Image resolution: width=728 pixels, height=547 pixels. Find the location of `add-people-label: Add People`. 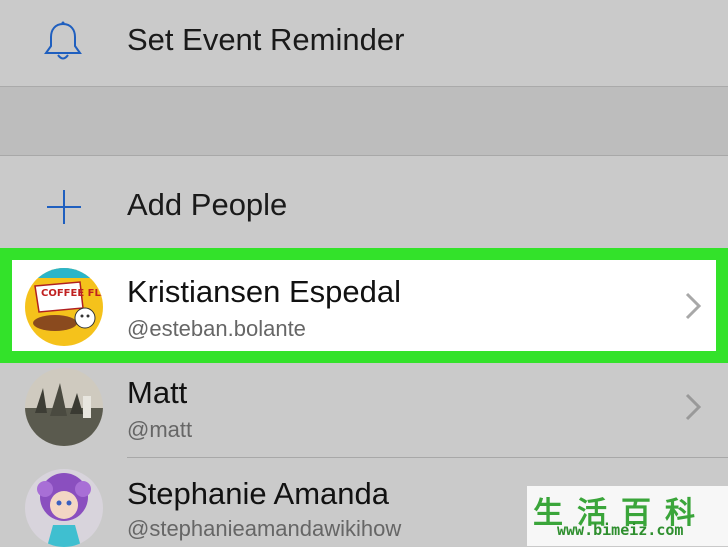

add-people-label: Add People is located at coordinates (207, 204).